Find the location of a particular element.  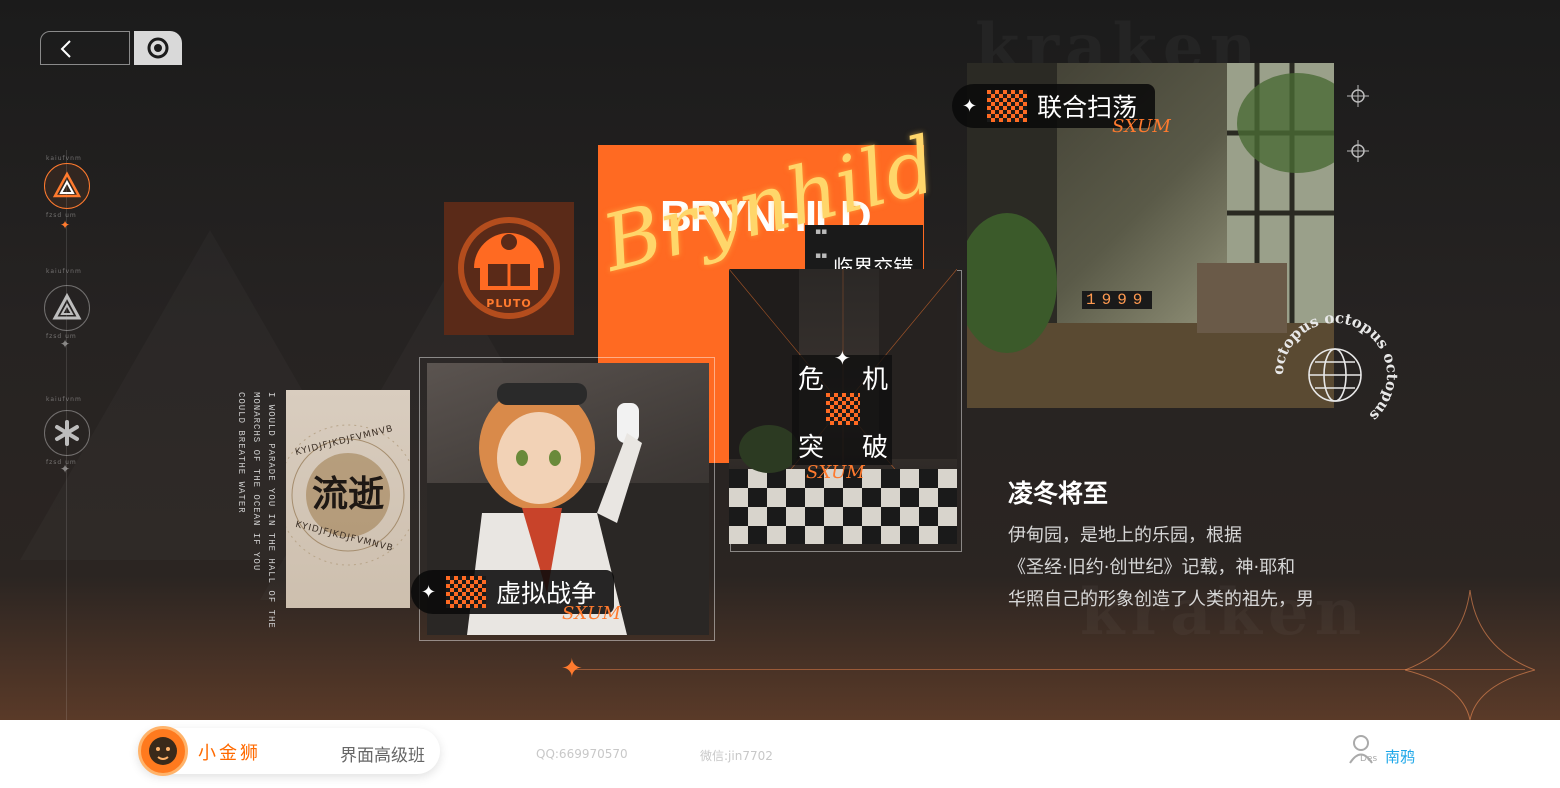

svg-text: octopus octopus octopus is located at coordinates (1335, 367).